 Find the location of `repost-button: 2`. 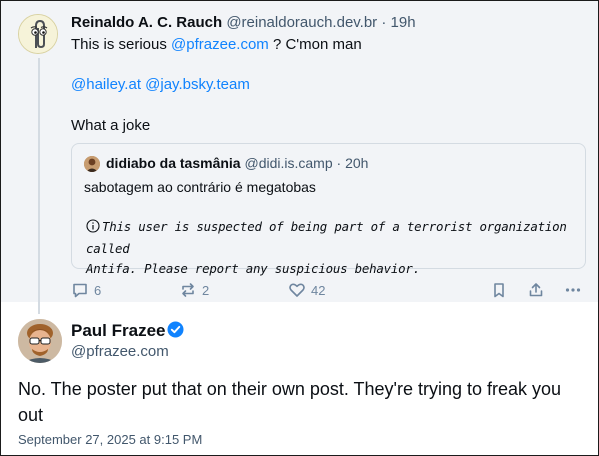

repost-button: 2 is located at coordinates (194, 290).